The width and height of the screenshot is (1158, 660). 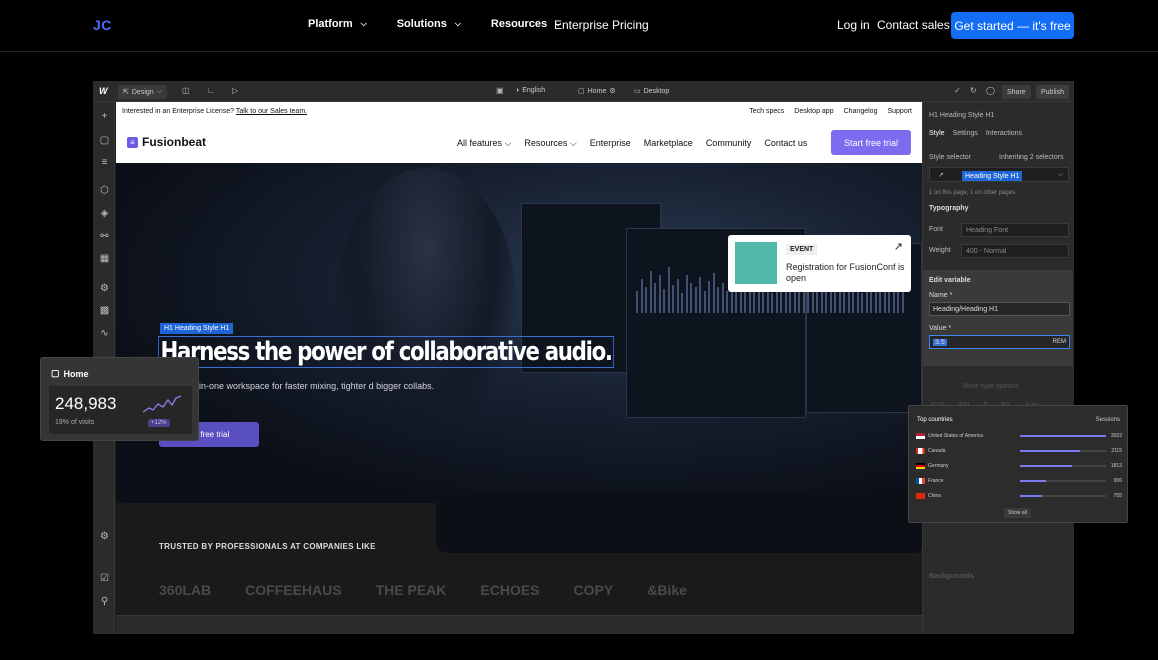 What do you see at coordinates (104, 578) in the screenshot?
I see `checklist-icon: ☑` at bounding box center [104, 578].